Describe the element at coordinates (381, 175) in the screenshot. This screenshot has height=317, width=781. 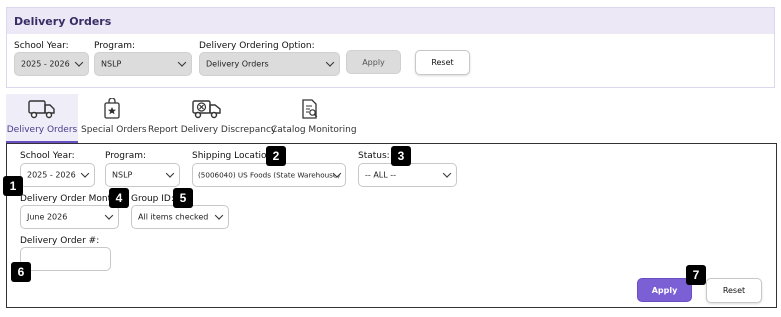
I see `status-value: -- ALL --` at that location.